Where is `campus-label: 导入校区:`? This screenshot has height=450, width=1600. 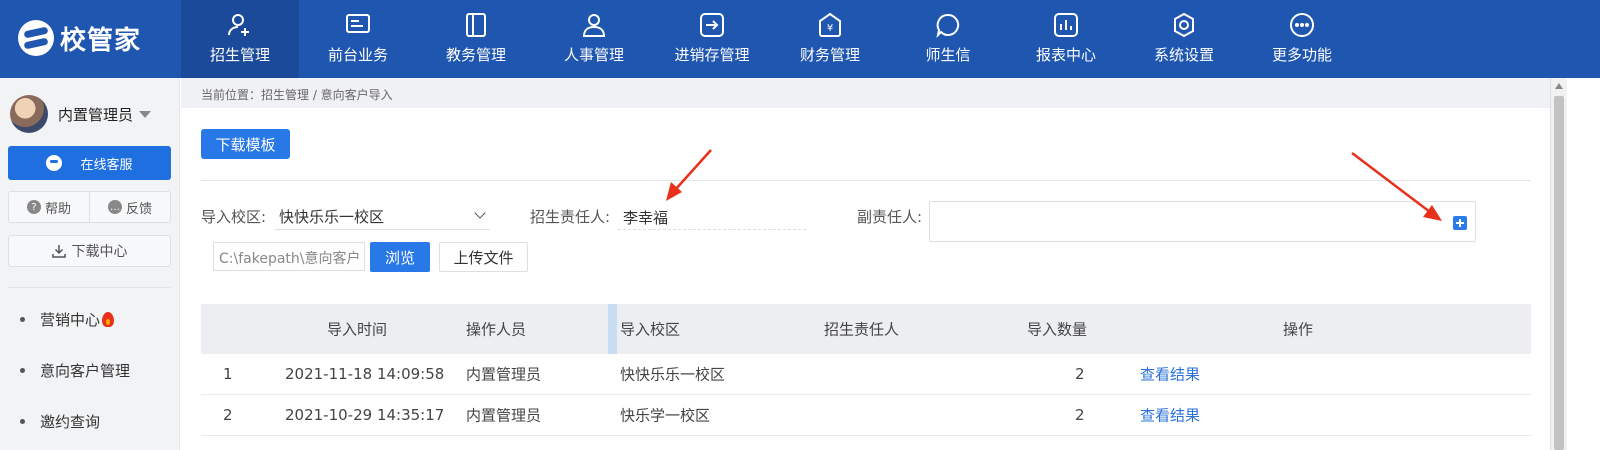 campus-label: 导入校区: is located at coordinates (234, 217).